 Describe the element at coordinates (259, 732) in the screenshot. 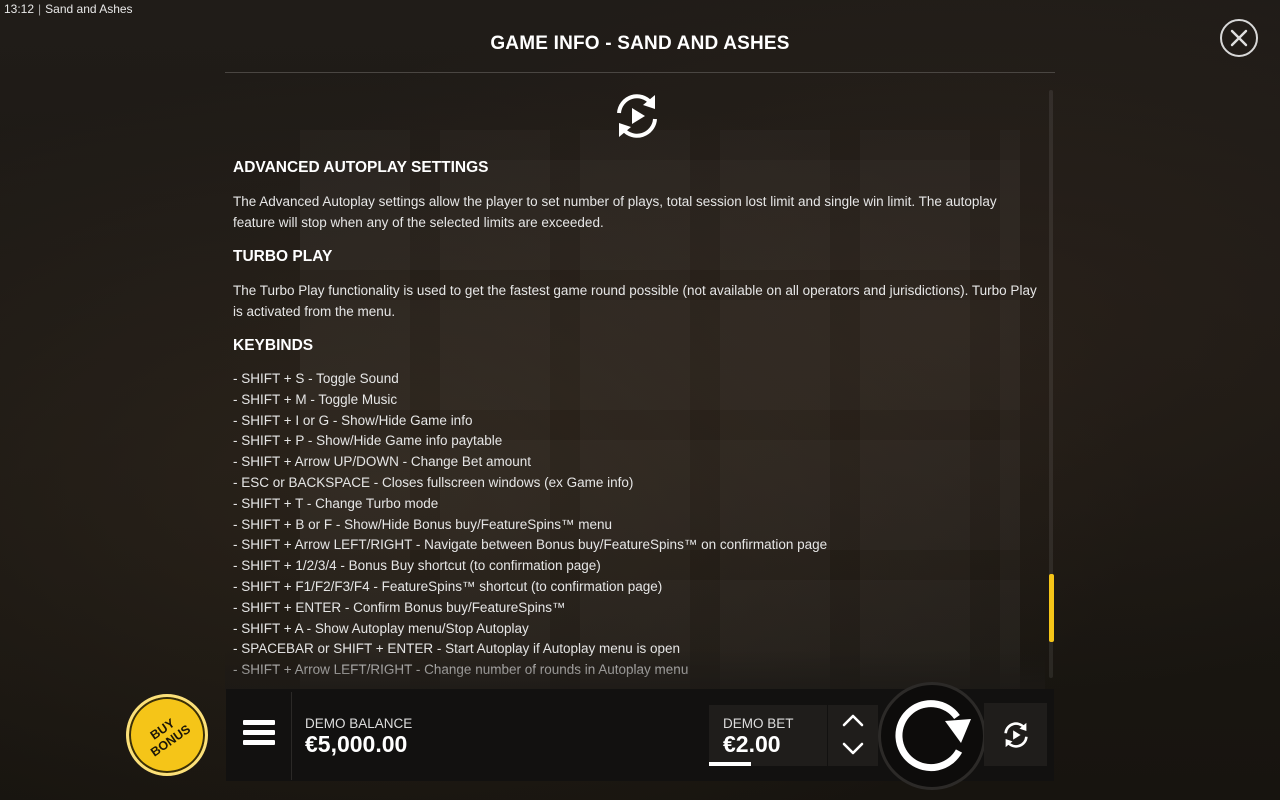

I see `hamburger-menu-icon` at that location.